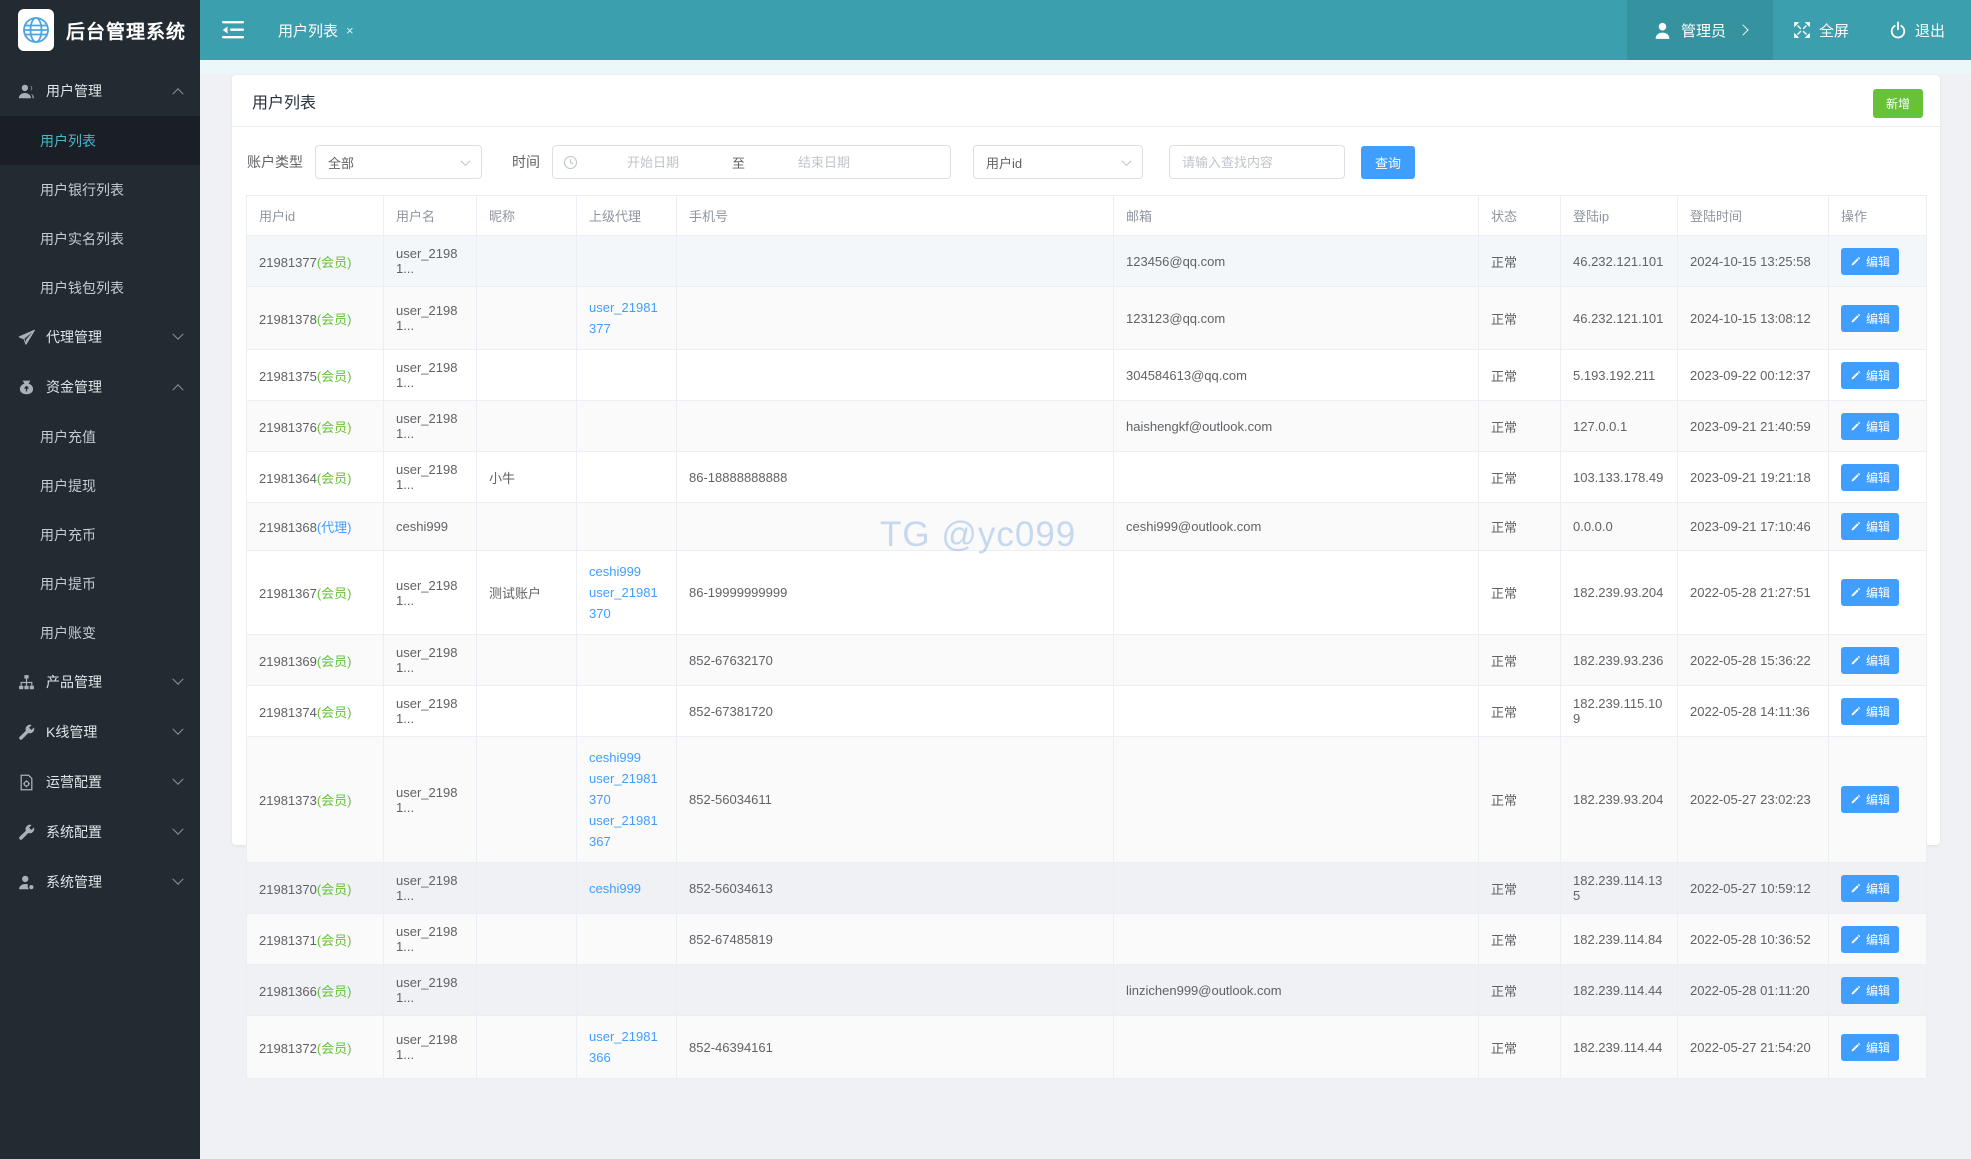 The width and height of the screenshot is (1971, 1159). Describe the element at coordinates (1619, 888) in the screenshot. I see `login-ip-cell: 182.239.114.135` at that location.